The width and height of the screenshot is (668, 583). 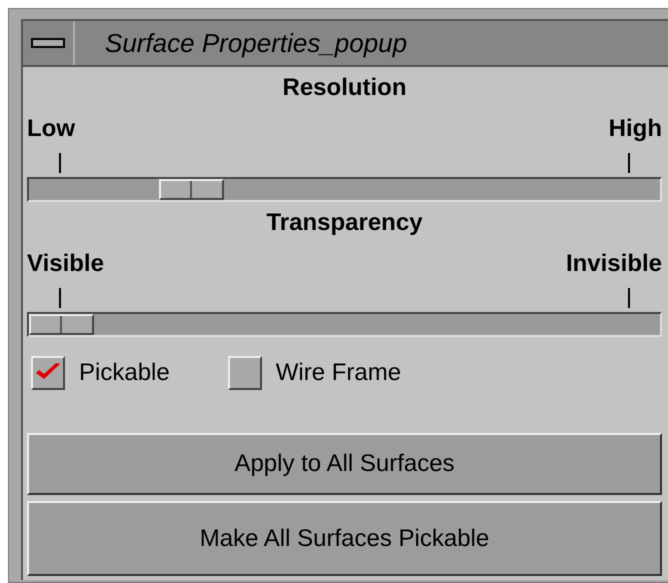 What do you see at coordinates (48, 43) in the screenshot?
I see `menu-bar-icon` at bounding box center [48, 43].